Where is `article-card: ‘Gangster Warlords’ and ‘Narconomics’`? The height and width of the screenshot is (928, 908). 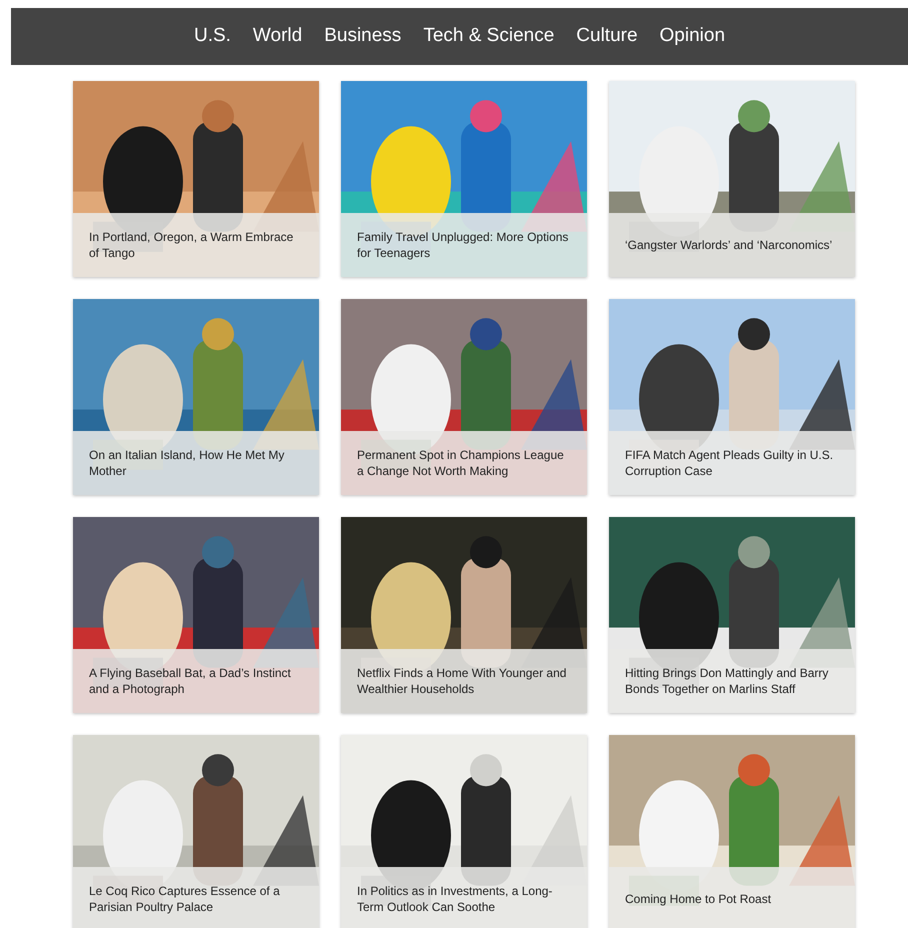 article-card: ‘Gangster Warlords’ and ‘Narconomics’ is located at coordinates (732, 179).